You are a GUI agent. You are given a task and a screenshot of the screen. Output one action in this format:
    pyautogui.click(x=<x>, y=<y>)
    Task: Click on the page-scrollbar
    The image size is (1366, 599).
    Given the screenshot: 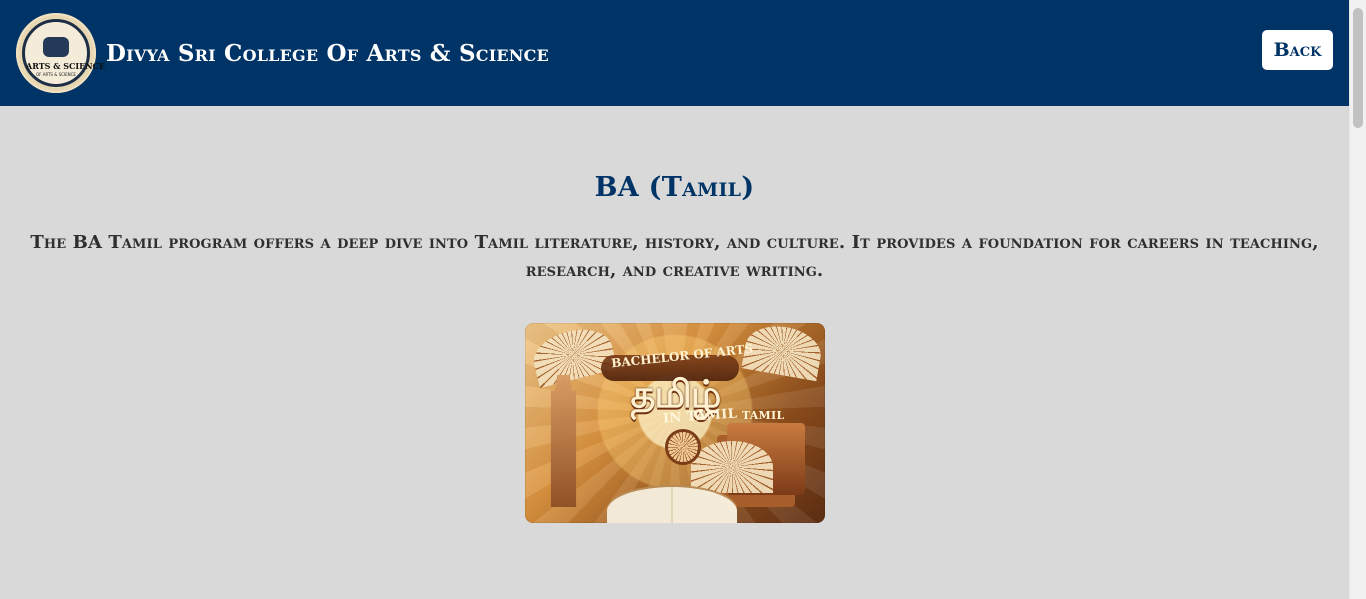 What is the action you would take?
    pyautogui.click(x=1357, y=299)
    